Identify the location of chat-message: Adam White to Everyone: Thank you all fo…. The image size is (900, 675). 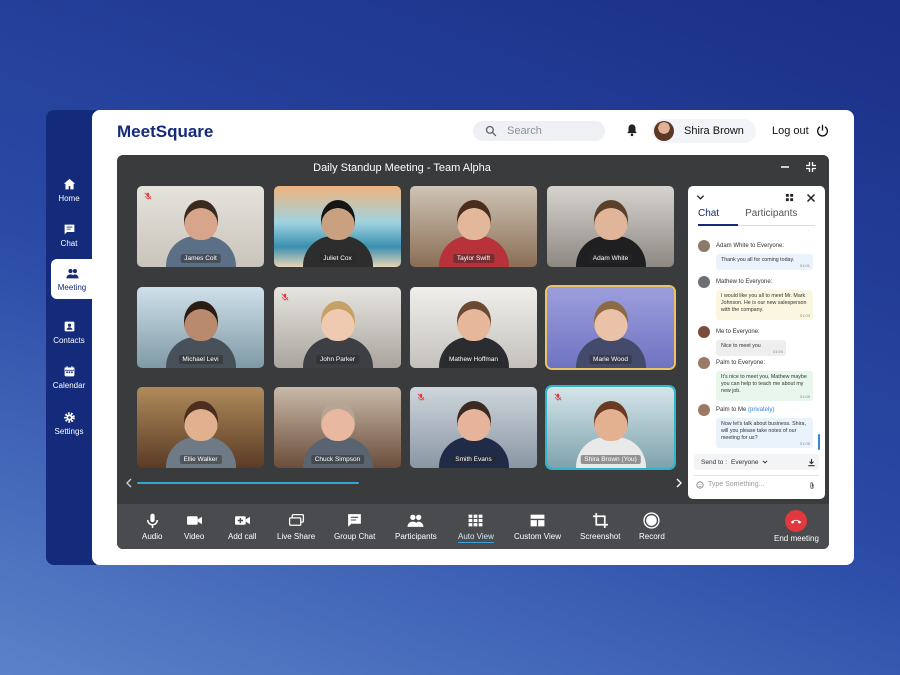
(755, 255).